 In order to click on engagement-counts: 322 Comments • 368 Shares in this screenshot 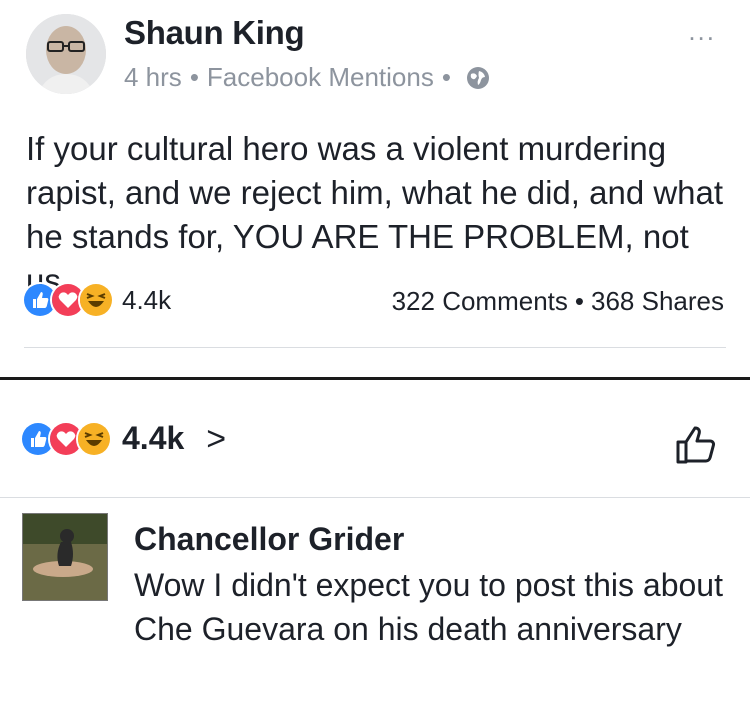, I will do `click(558, 301)`.